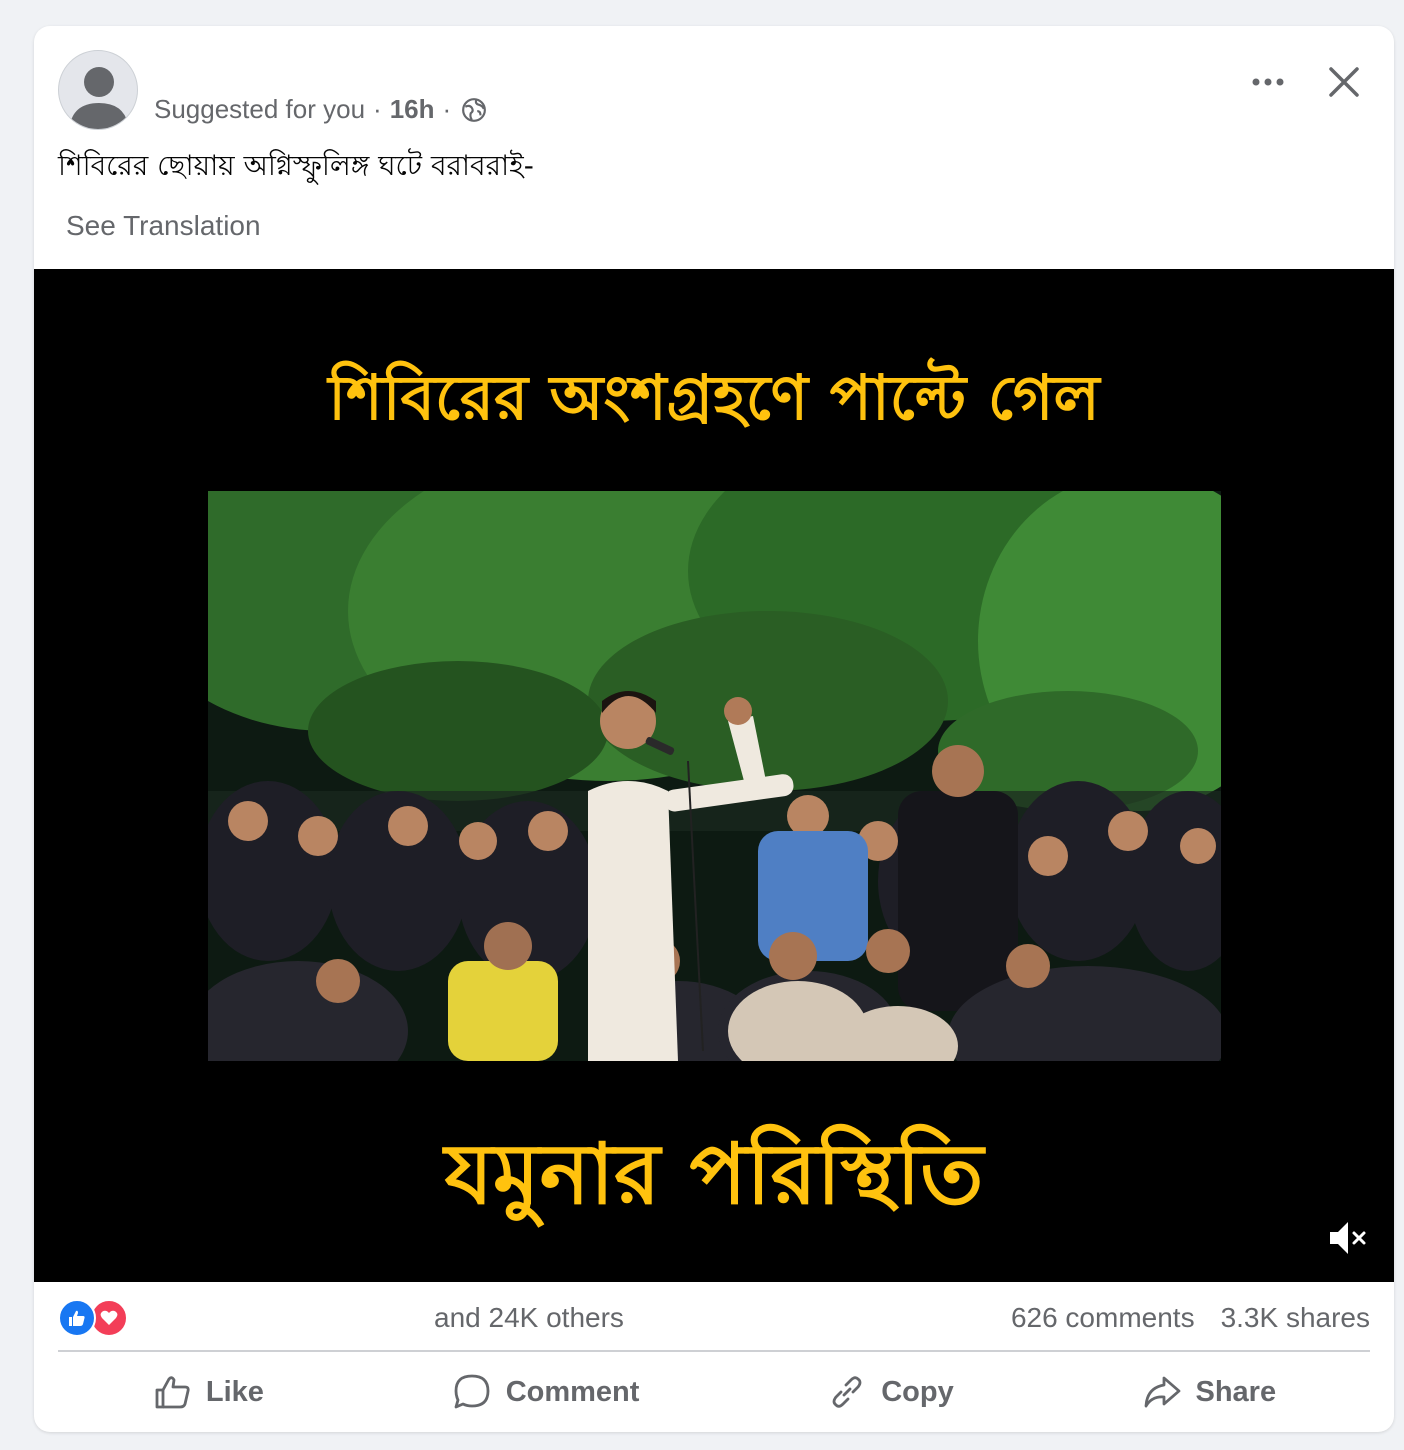 The width and height of the screenshot is (1404, 1450). What do you see at coordinates (714, 397) in the screenshot?
I see `video-headline-top: শিবিরের অংশগ্রহণে পাল্টে গেল` at bounding box center [714, 397].